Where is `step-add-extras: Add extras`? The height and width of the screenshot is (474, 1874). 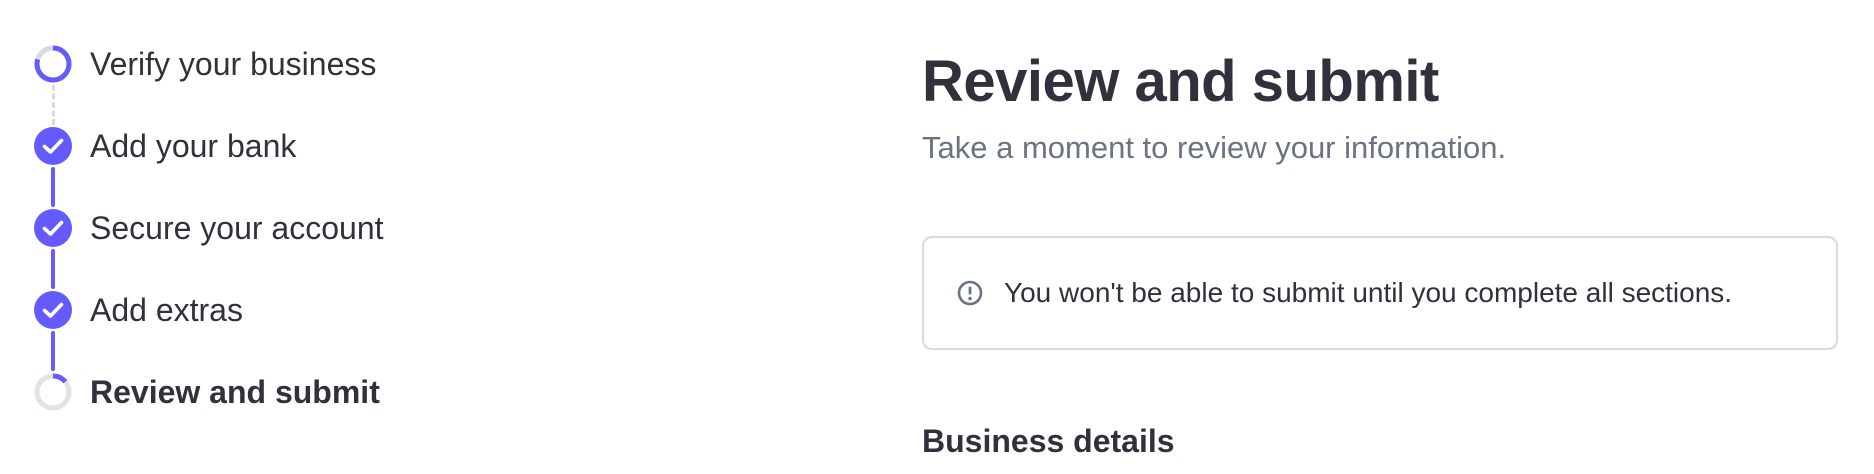 step-add-extras: Add extras is located at coordinates (137, 310).